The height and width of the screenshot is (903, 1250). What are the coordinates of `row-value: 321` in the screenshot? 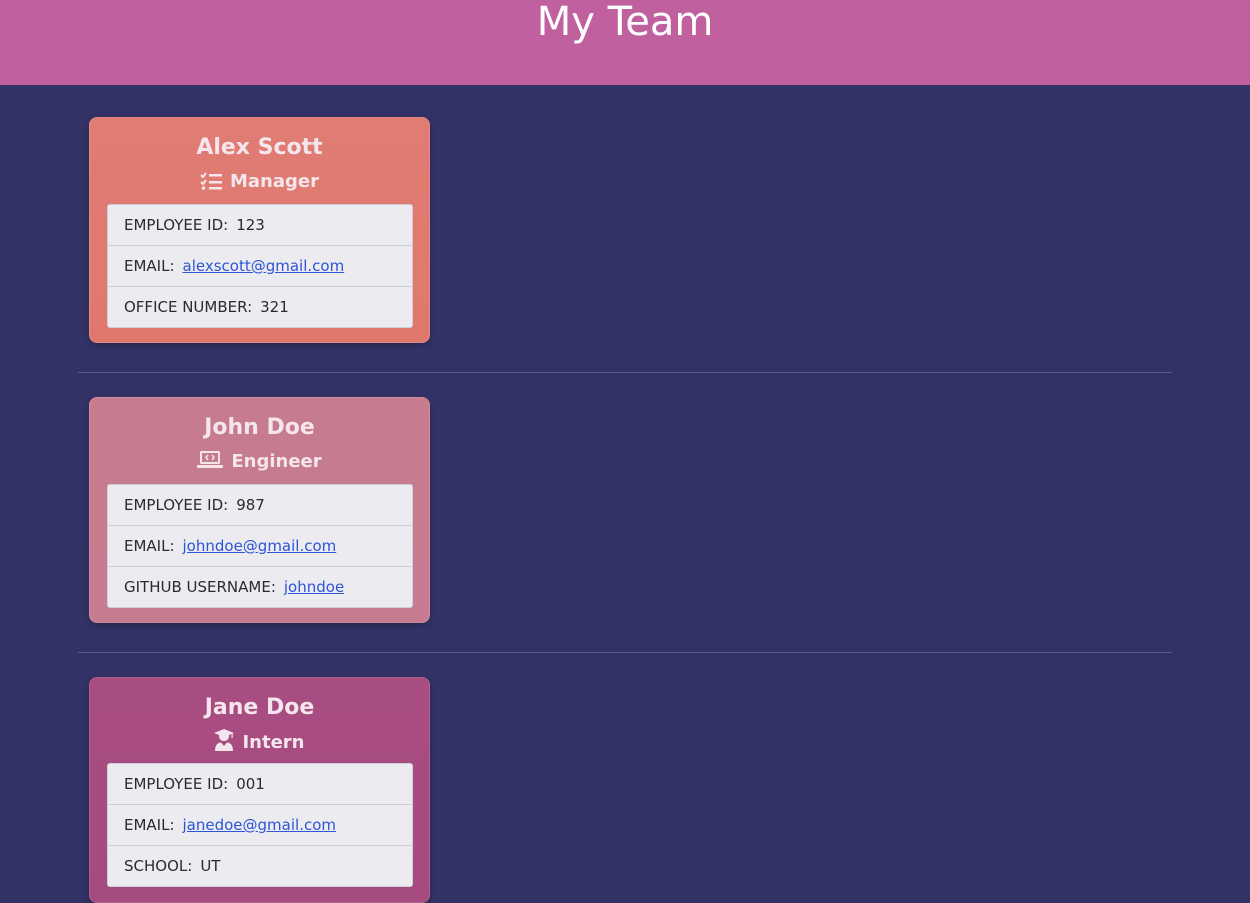 It's located at (274, 307).